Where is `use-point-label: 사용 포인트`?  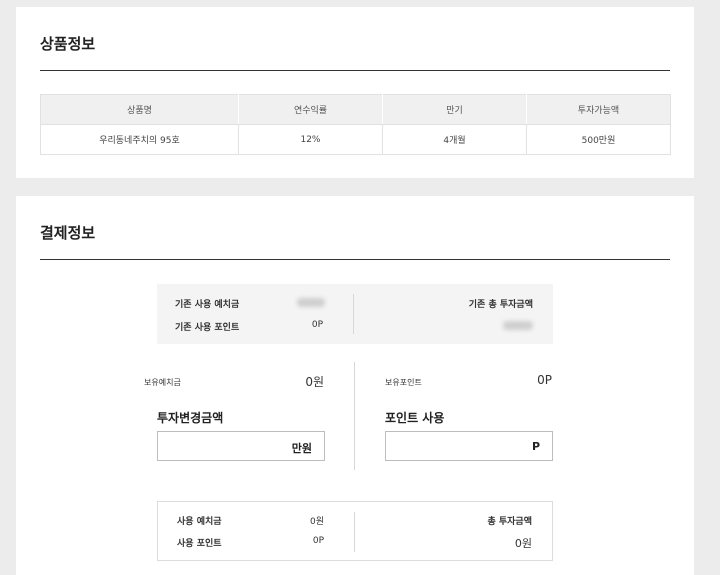
use-point-label: 사용 포인트 is located at coordinates (199, 544).